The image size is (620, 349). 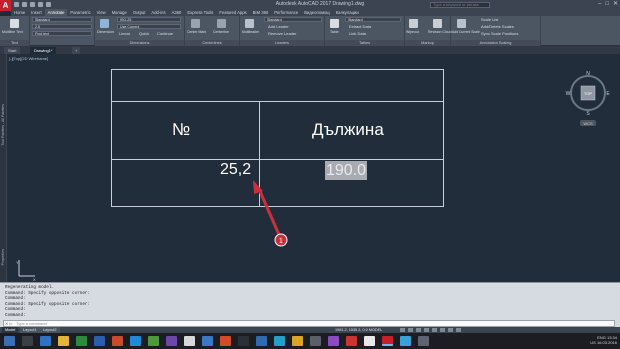 What do you see at coordinates (458, 330) in the screenshot?
I see `customize-icon` at bounding box center [458, 330].